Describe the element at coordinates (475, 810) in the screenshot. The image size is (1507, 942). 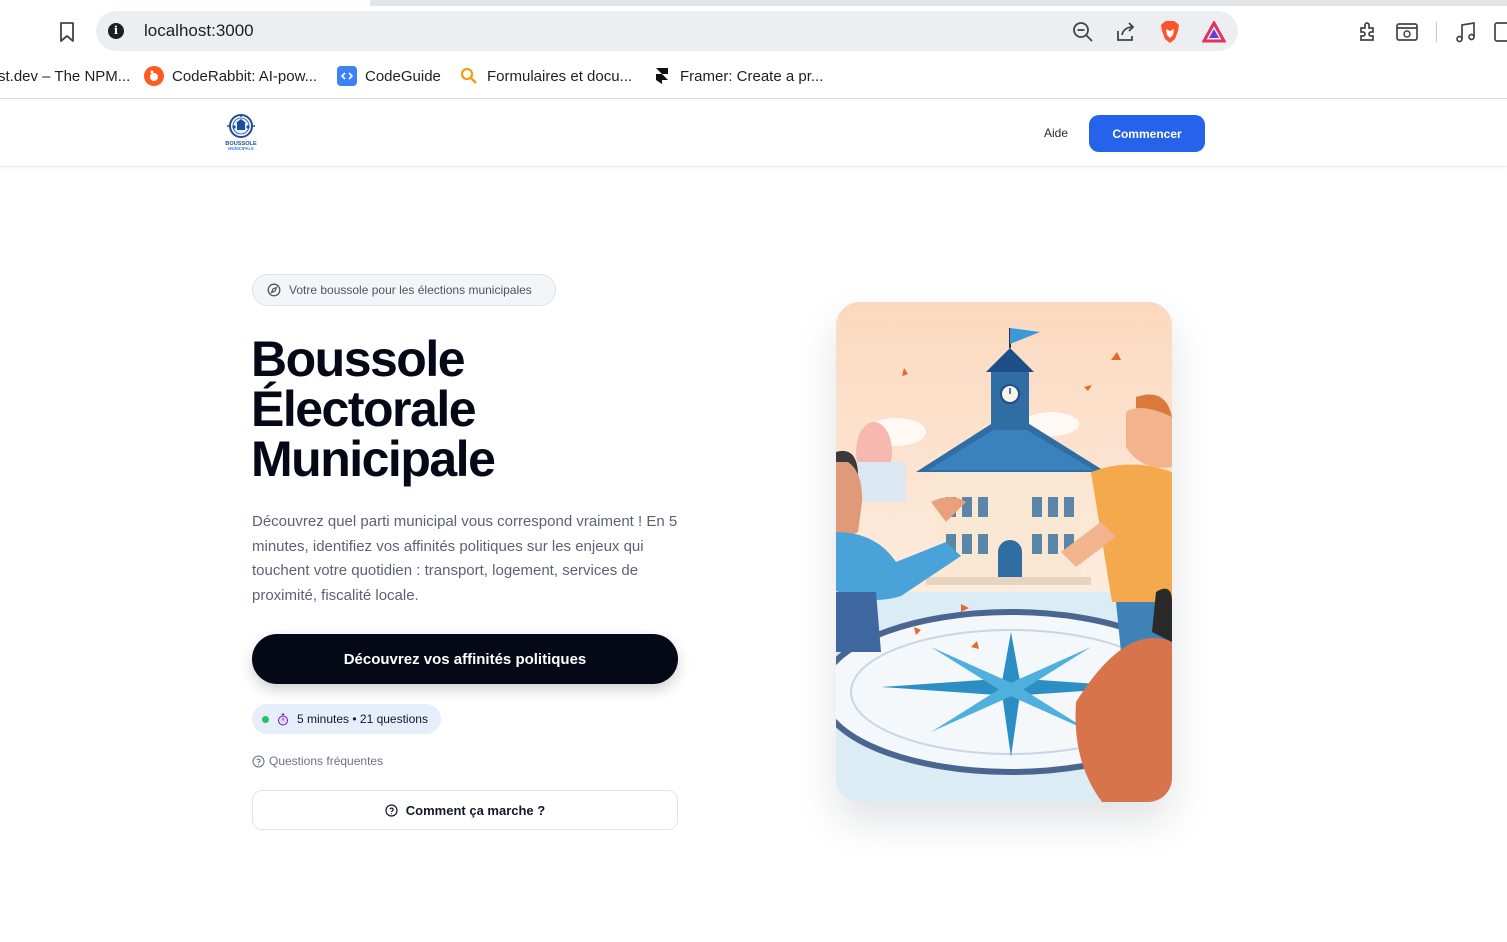
I see `how-it-works-label: Comment ça marche ?` at that location.